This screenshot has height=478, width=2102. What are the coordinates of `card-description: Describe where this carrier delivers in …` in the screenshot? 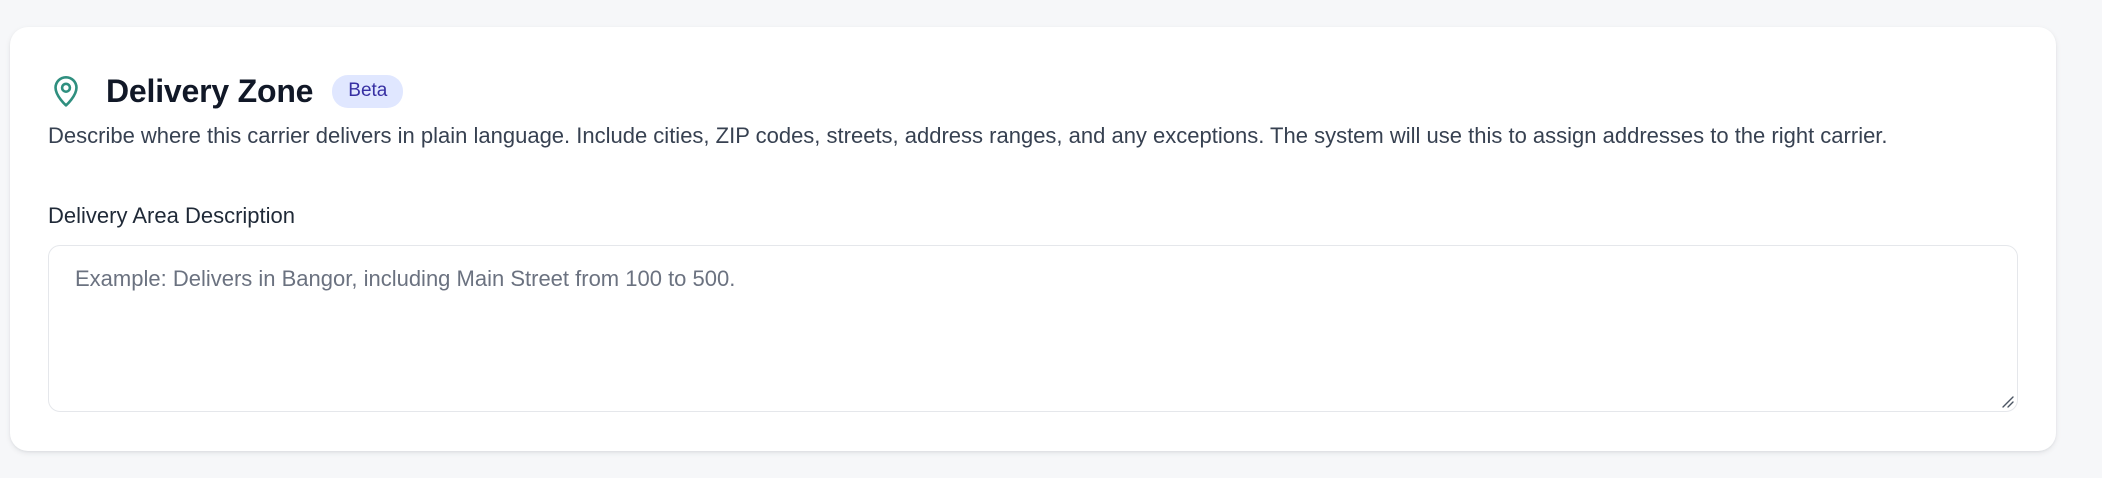 It's located at (968, 135).